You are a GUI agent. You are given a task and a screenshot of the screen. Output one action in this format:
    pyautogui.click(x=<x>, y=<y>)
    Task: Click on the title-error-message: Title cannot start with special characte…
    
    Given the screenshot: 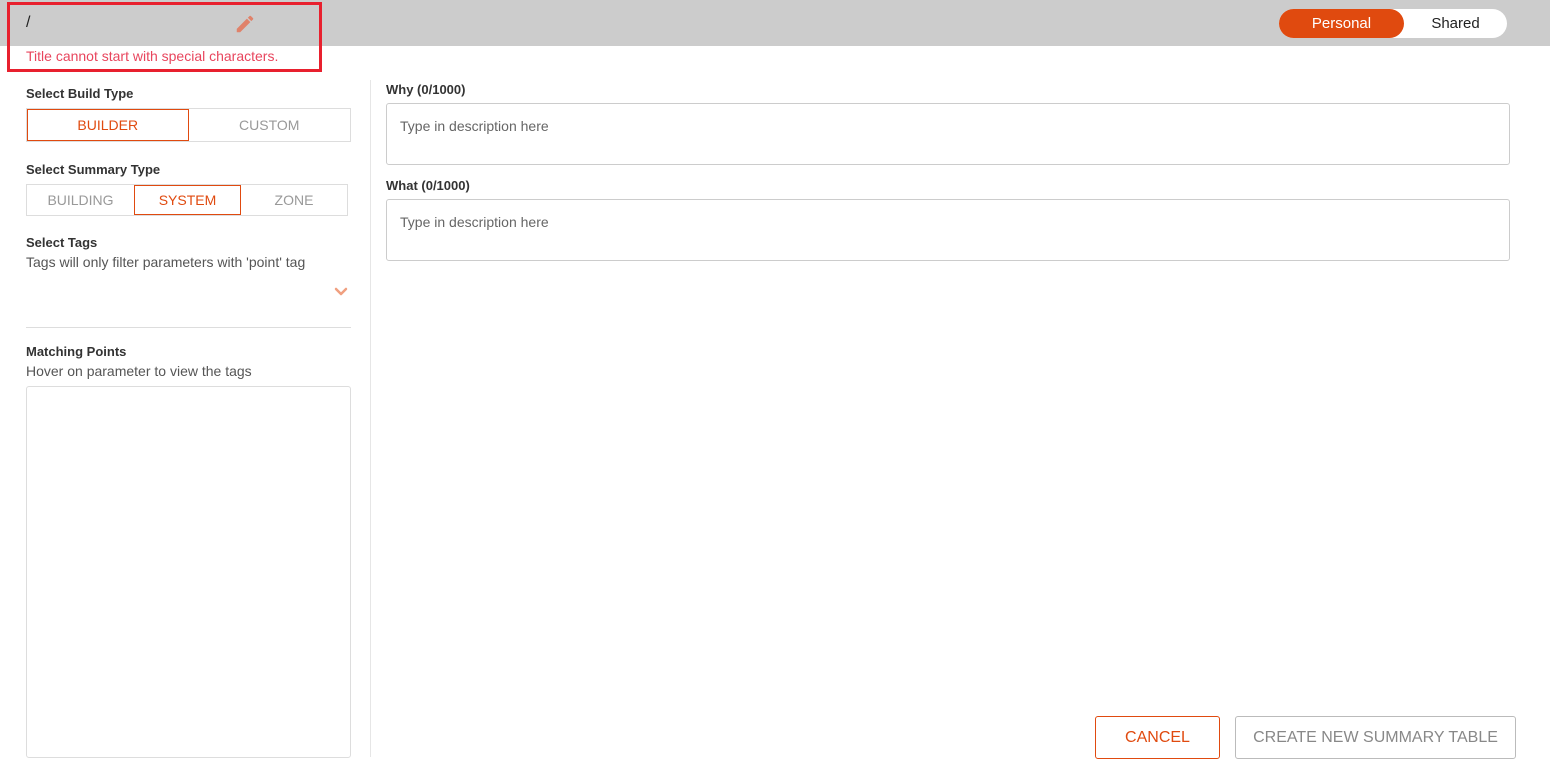 What is the action you would take?
    pyautogui.click(x=152, y=56)
    